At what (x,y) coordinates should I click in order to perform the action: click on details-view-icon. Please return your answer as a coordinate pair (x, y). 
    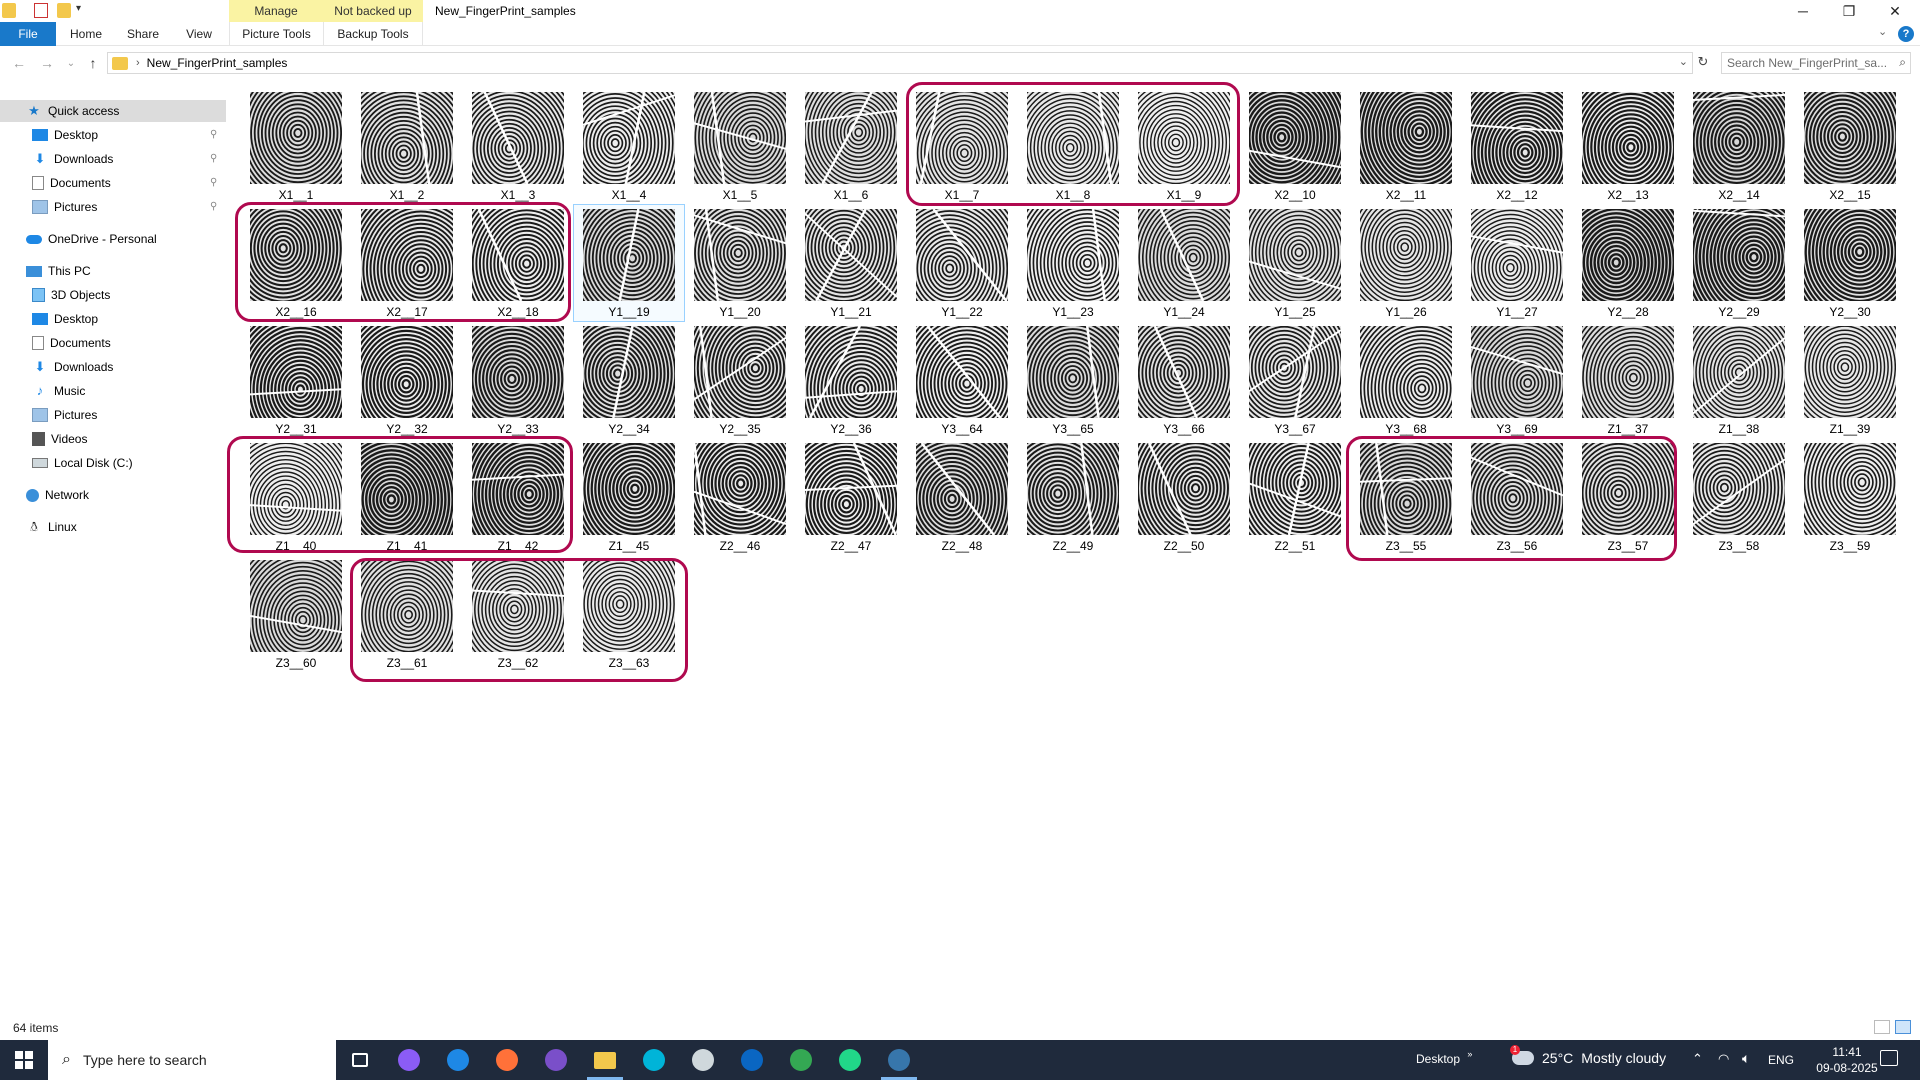
    Looking at the image, I should click on (1882, 1027).